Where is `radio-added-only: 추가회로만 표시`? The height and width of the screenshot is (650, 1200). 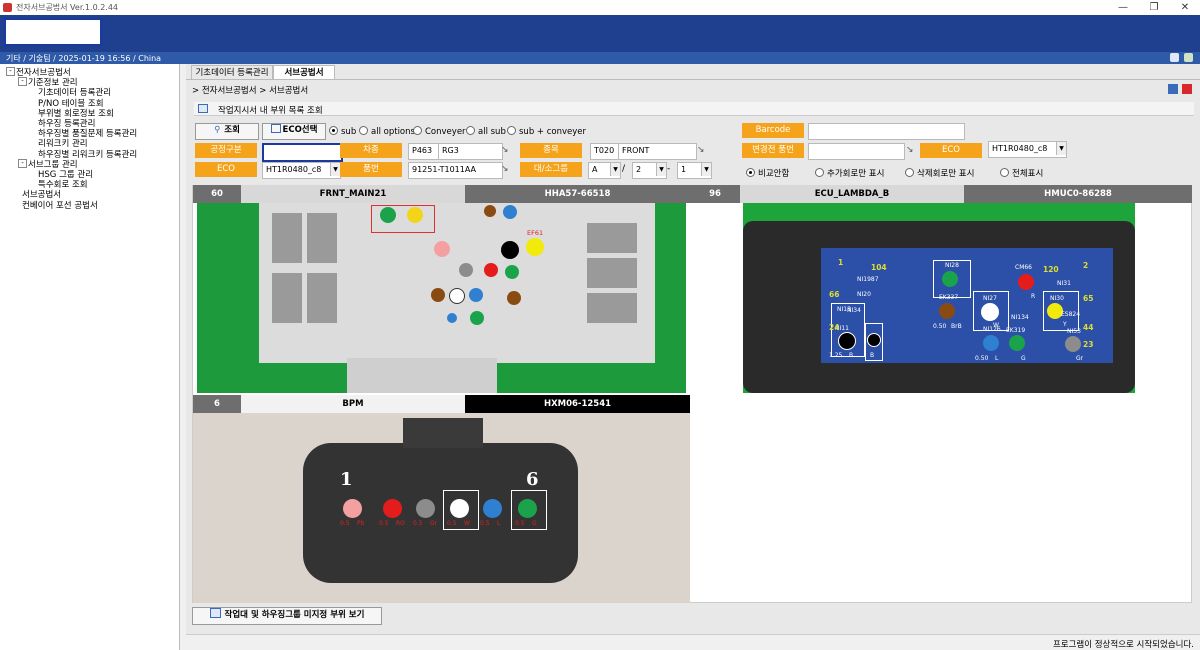 radio-added-only: 추가회로만 표시 is located at coordinates (849, 173).